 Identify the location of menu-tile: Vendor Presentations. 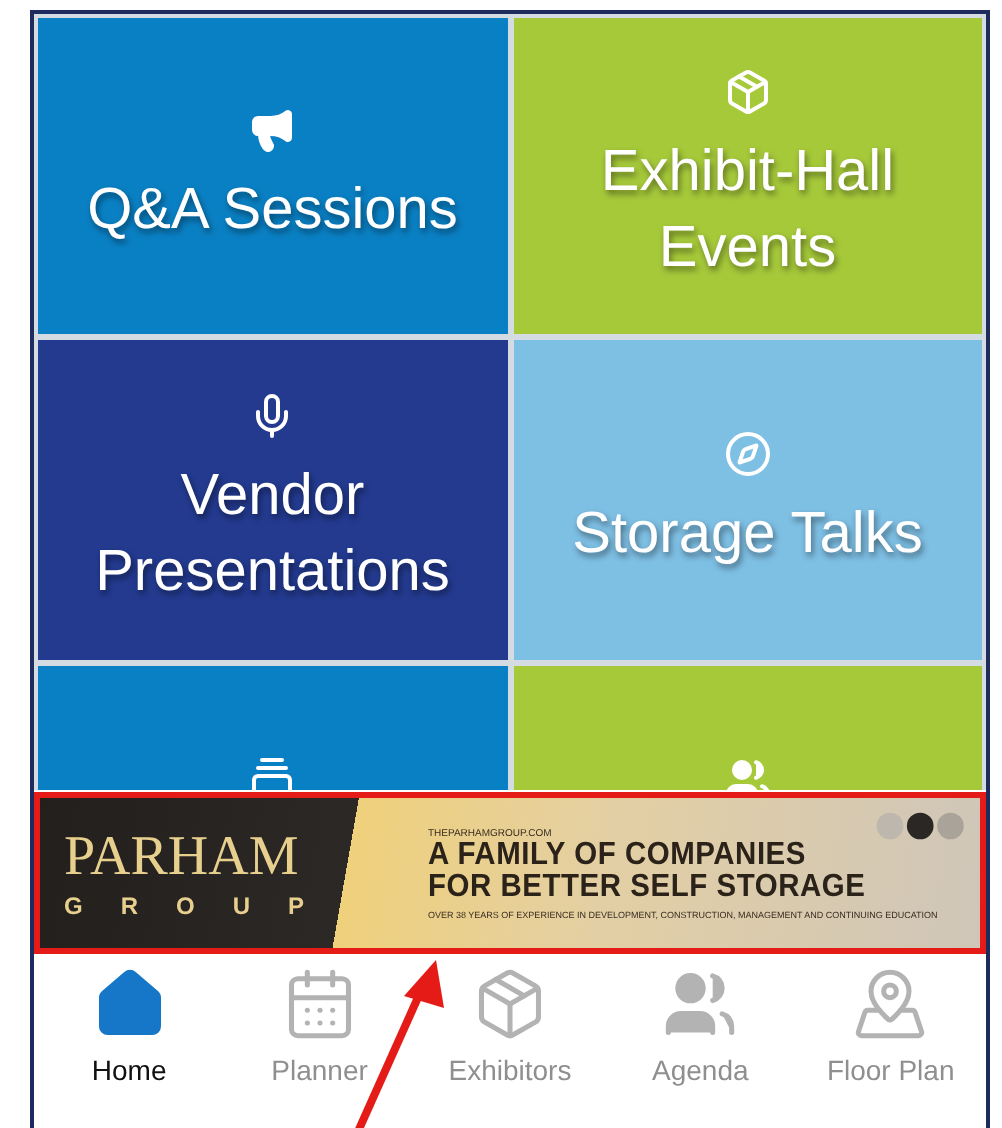
(272, 500).